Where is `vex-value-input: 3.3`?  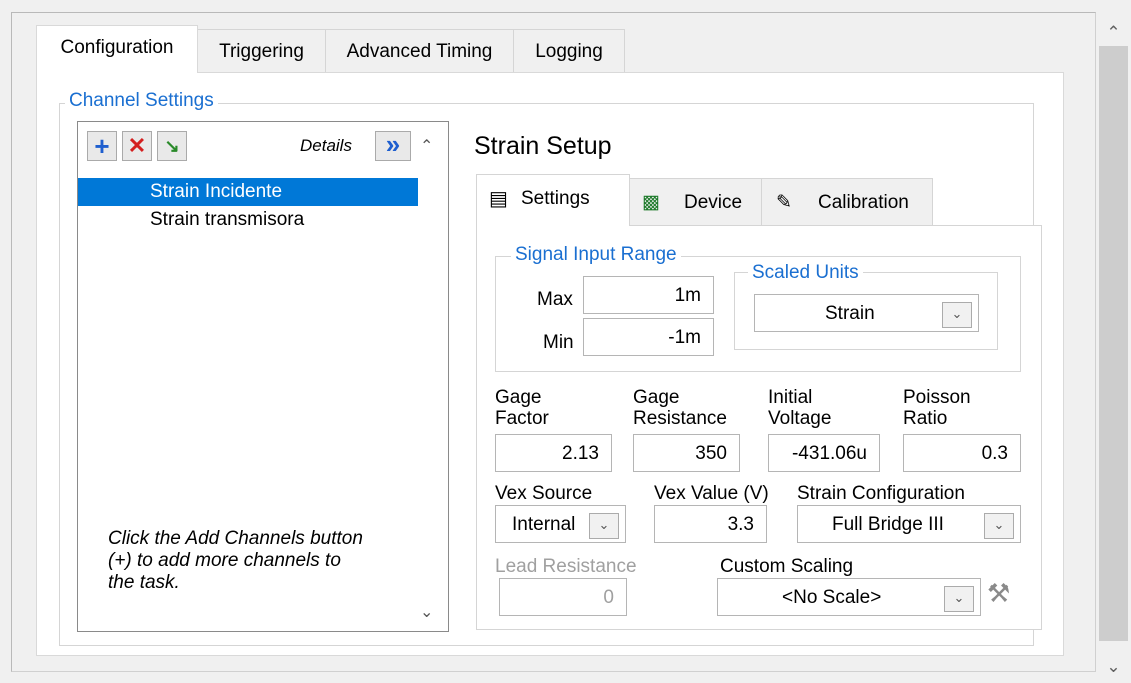
vex-value-input: 3.3 is located at coordinates (710, 524).